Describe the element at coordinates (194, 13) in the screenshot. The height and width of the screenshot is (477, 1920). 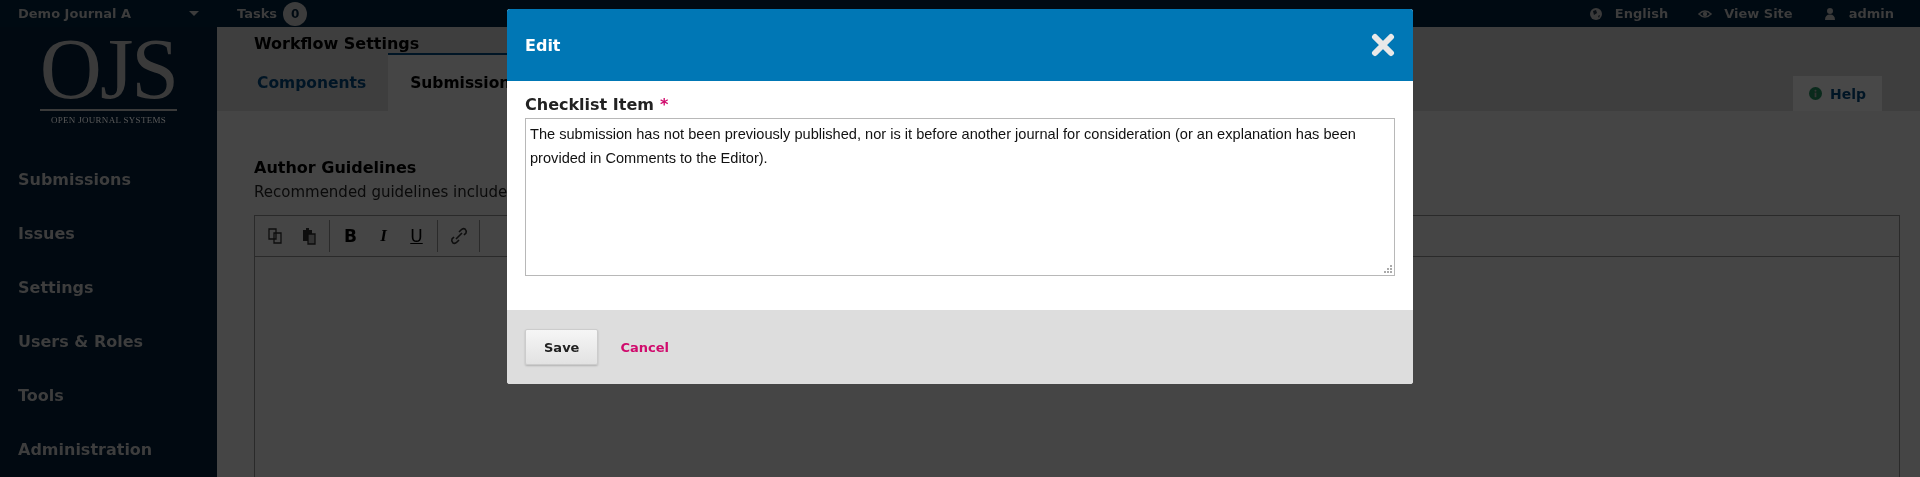
I see `caret-icon` at that location.